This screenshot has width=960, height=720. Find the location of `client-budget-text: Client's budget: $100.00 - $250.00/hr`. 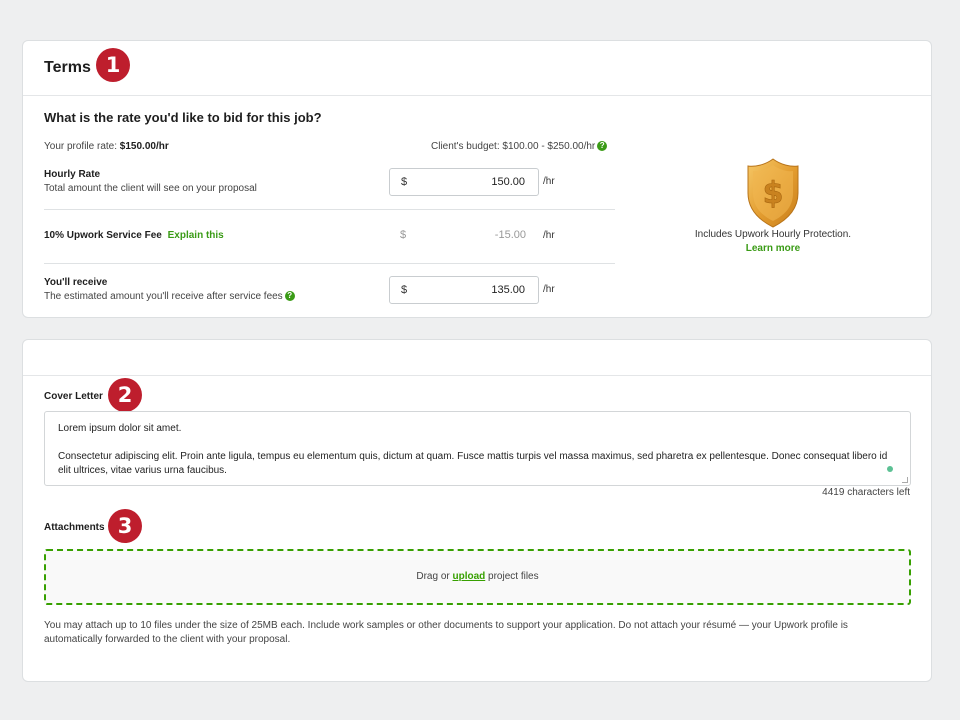

client-budget-text: Client's budget: $100.00 - $250.00/hr is located at coordinates (513, 146).